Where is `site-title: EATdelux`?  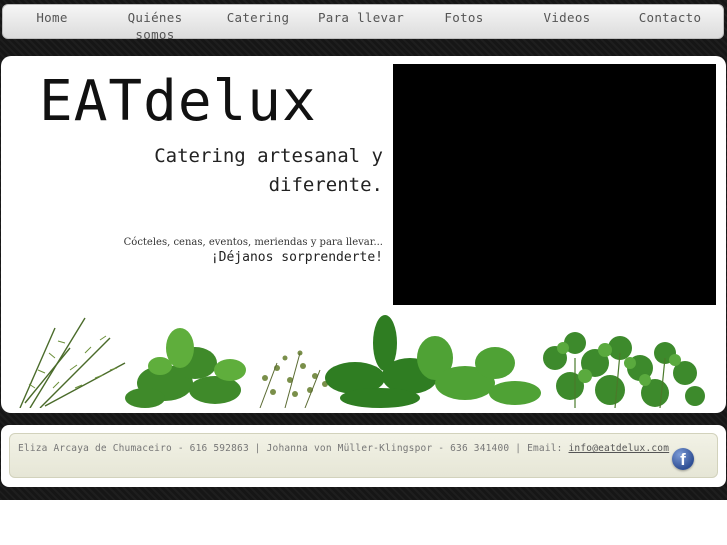
site-title: EATdelux is located at coordinates (178, 101).